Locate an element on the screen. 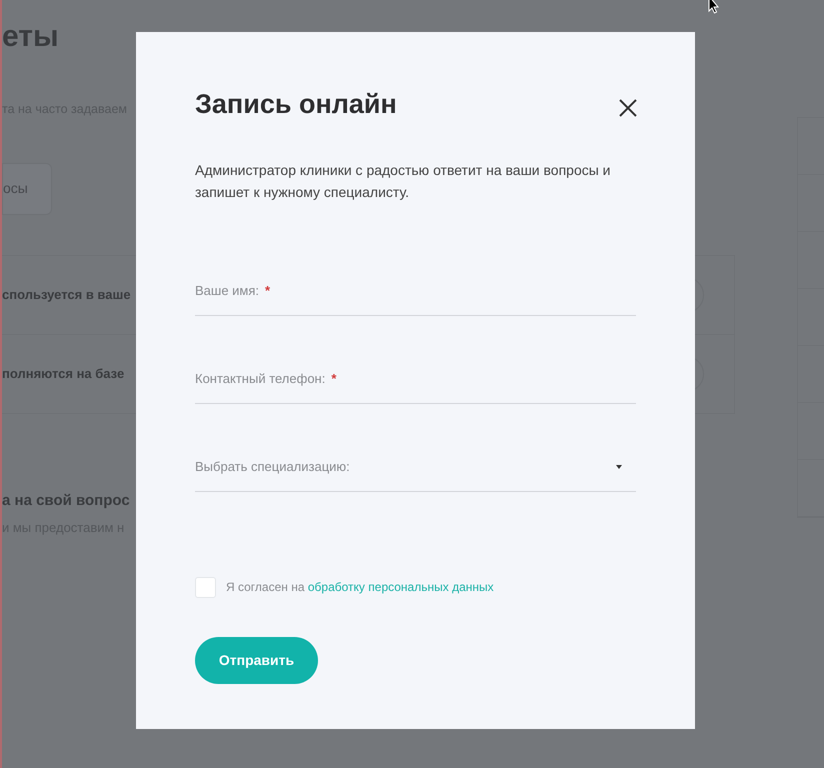 This screenshot has height=768, width=824. faq-question: полняются на базе is located at coordinates (63, 374).